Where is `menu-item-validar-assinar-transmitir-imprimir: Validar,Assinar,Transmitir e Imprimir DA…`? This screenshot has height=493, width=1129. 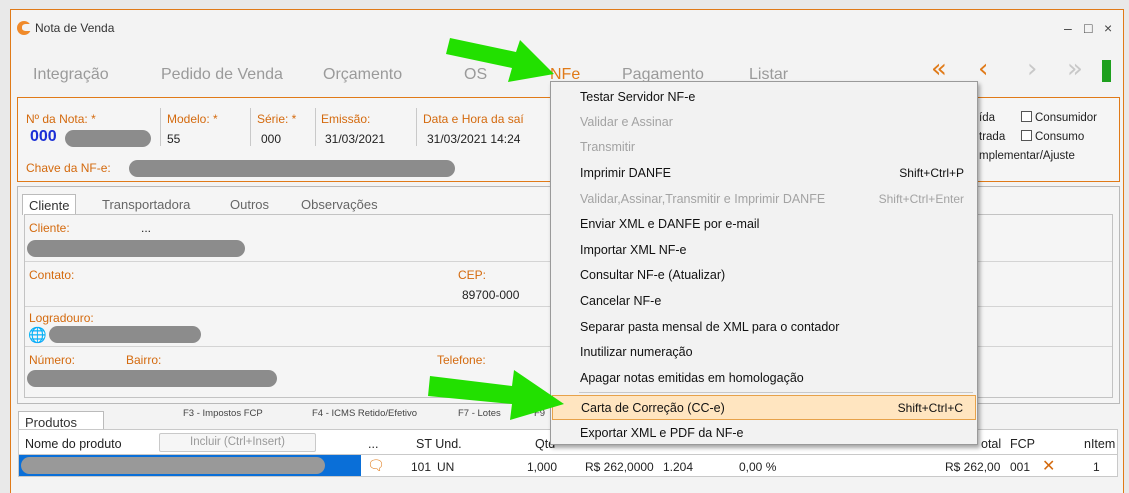
menu-item-validar-assinar-transmitir-imprimir: Validar,Assinar,Transmitir e Imprimir DA… is located at coordinates (764, 198).